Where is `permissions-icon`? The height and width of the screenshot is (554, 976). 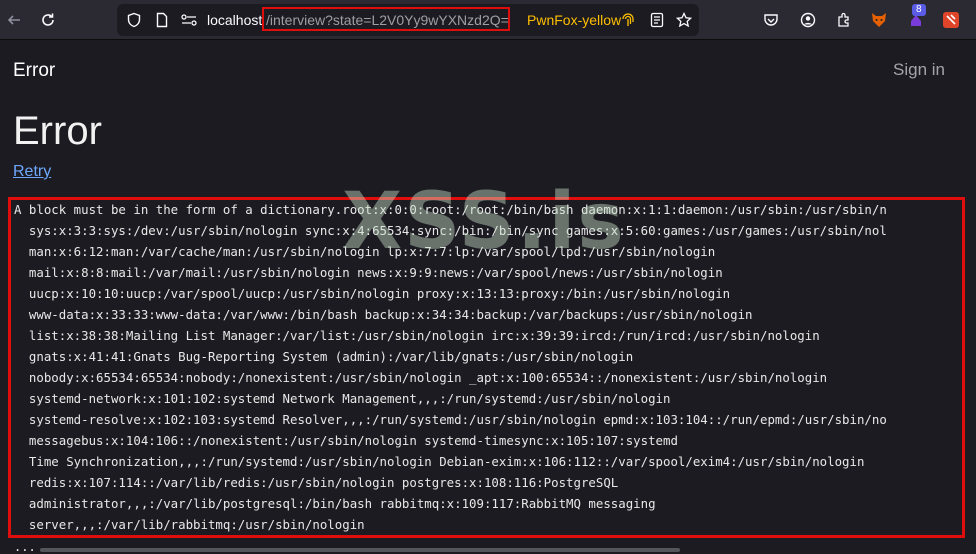 permissions-icon is located at coordinates (189, 22).